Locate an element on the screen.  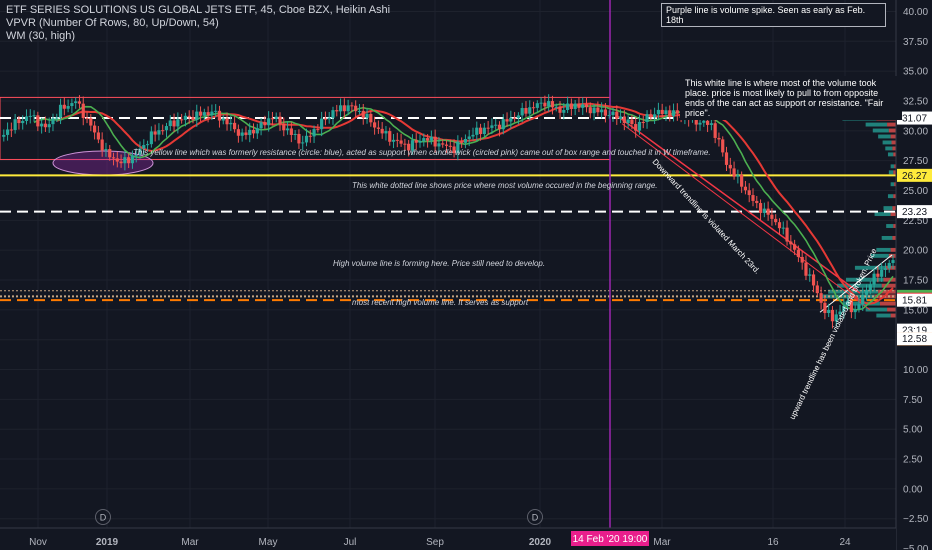
x-tick-label: 24 is located at coordinates (845, 542).